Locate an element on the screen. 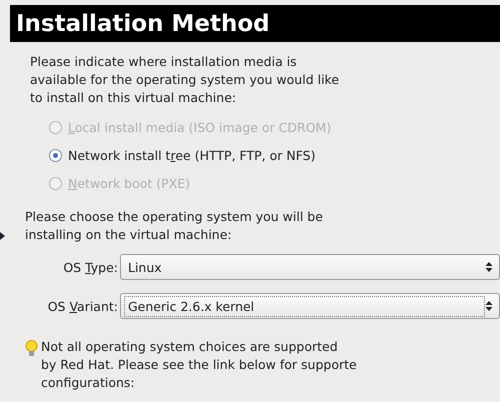 The height and width of the screenshot is (402, 500). radio-option: Local install media (ISO image or CDROM) is located at coordinates (190, 127).